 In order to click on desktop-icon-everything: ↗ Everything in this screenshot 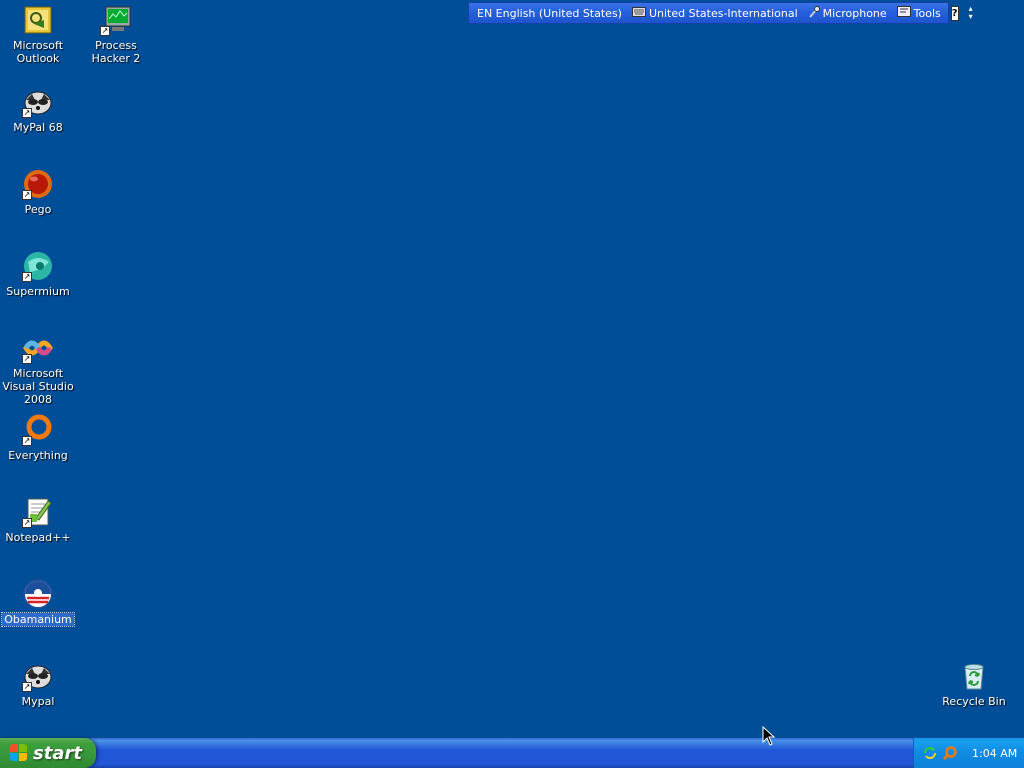, I will do `click(38, 438)`.